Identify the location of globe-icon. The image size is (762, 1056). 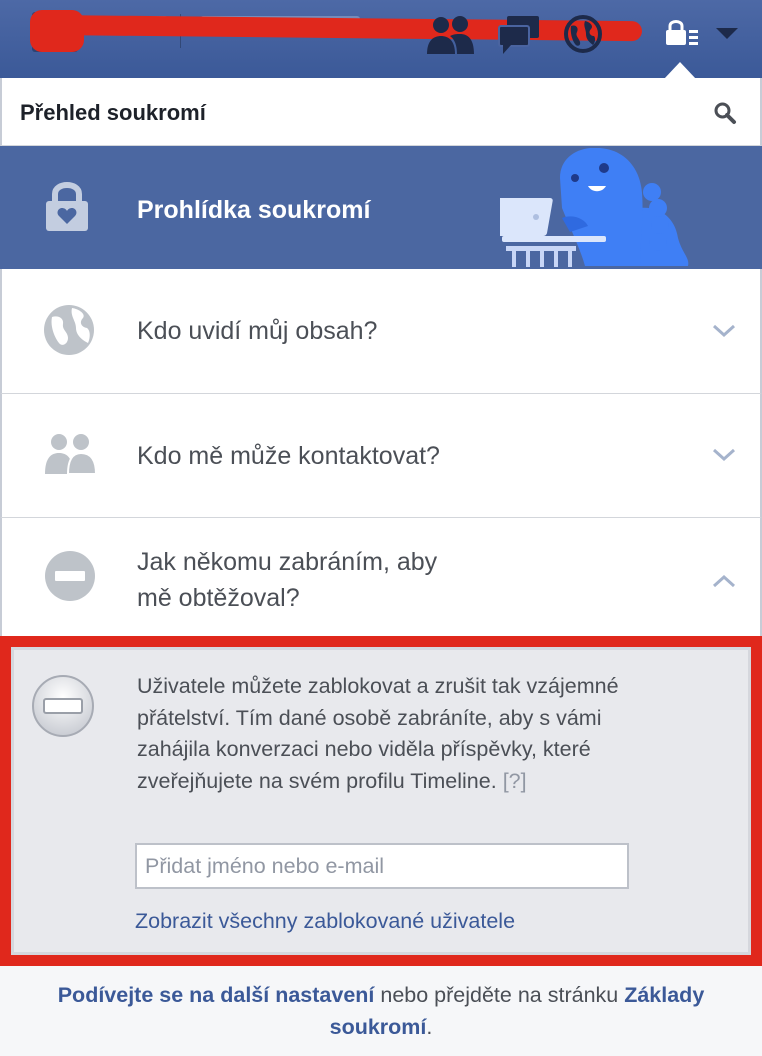
(69, 330).